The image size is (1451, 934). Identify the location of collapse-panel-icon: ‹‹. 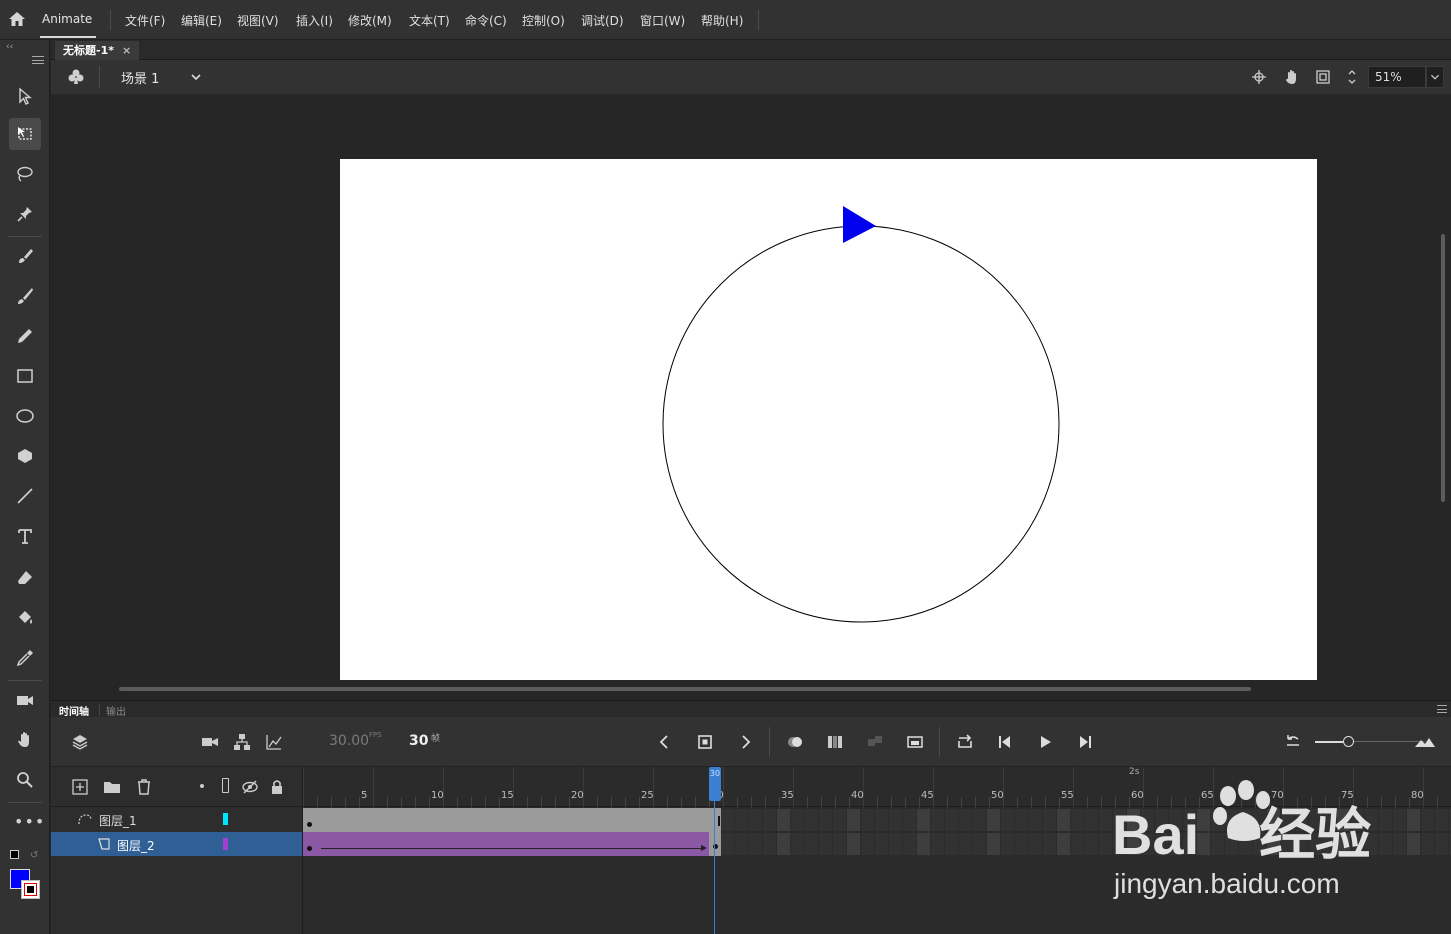
(9, 47).